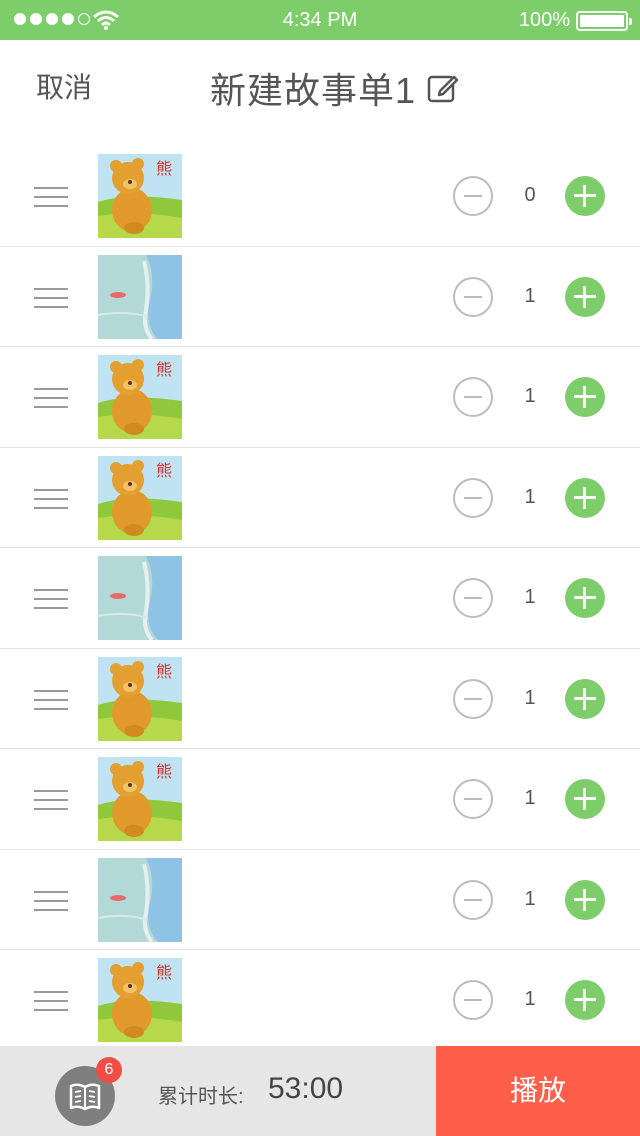 Image resolution: width=640 pixels, height=1136 pixels. Describe the element at coordinates (109, 1070) in the screenshot. I see `count-badge: 6` at that location.